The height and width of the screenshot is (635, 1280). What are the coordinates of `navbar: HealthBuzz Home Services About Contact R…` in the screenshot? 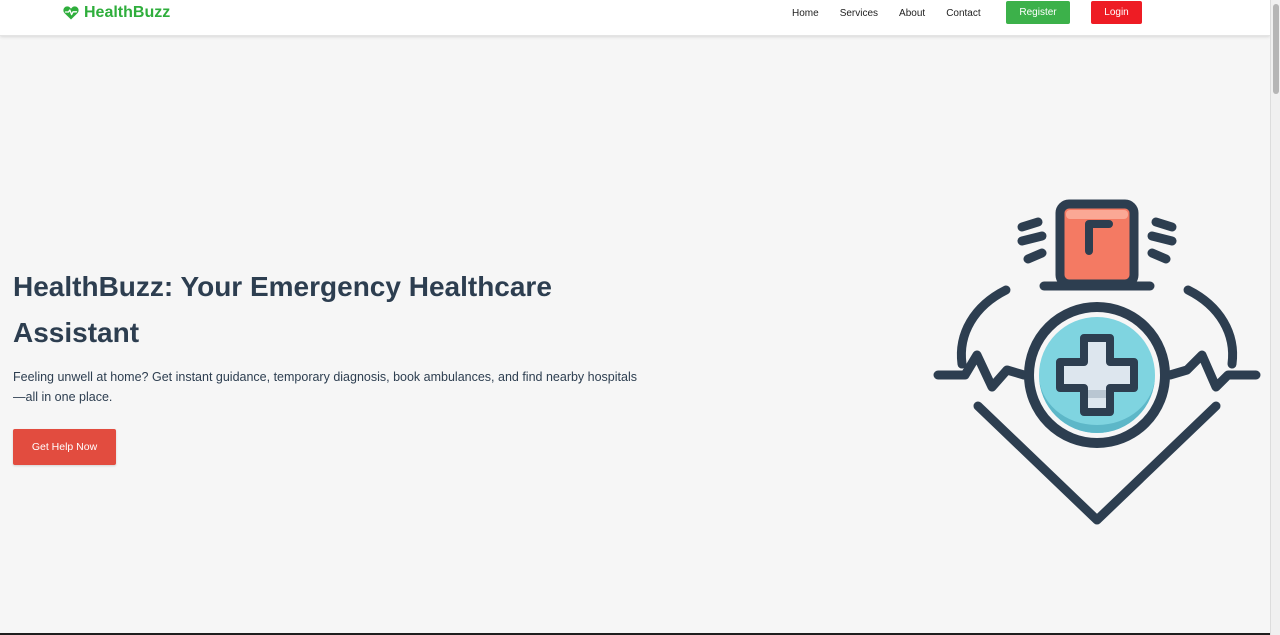 It's located at (635, 18).